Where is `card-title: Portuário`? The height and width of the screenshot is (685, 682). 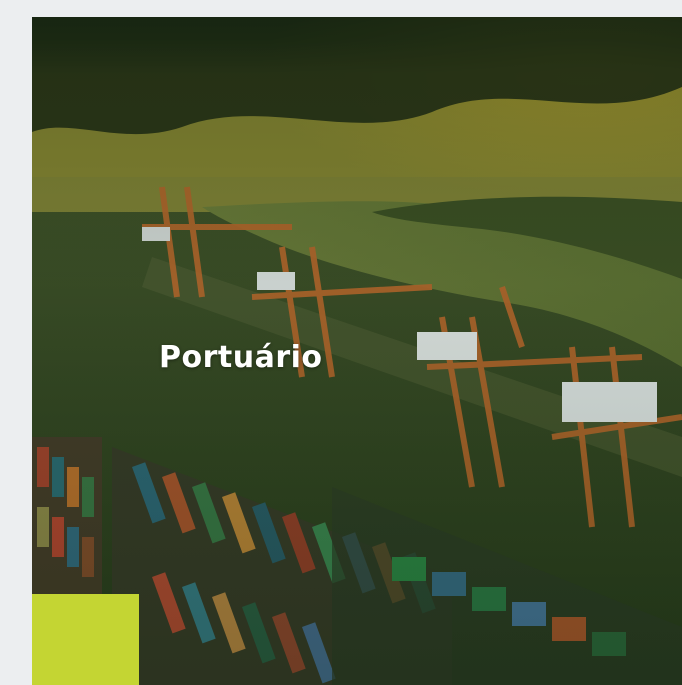 card-title: Portuário is located at coordinates (241, 357).